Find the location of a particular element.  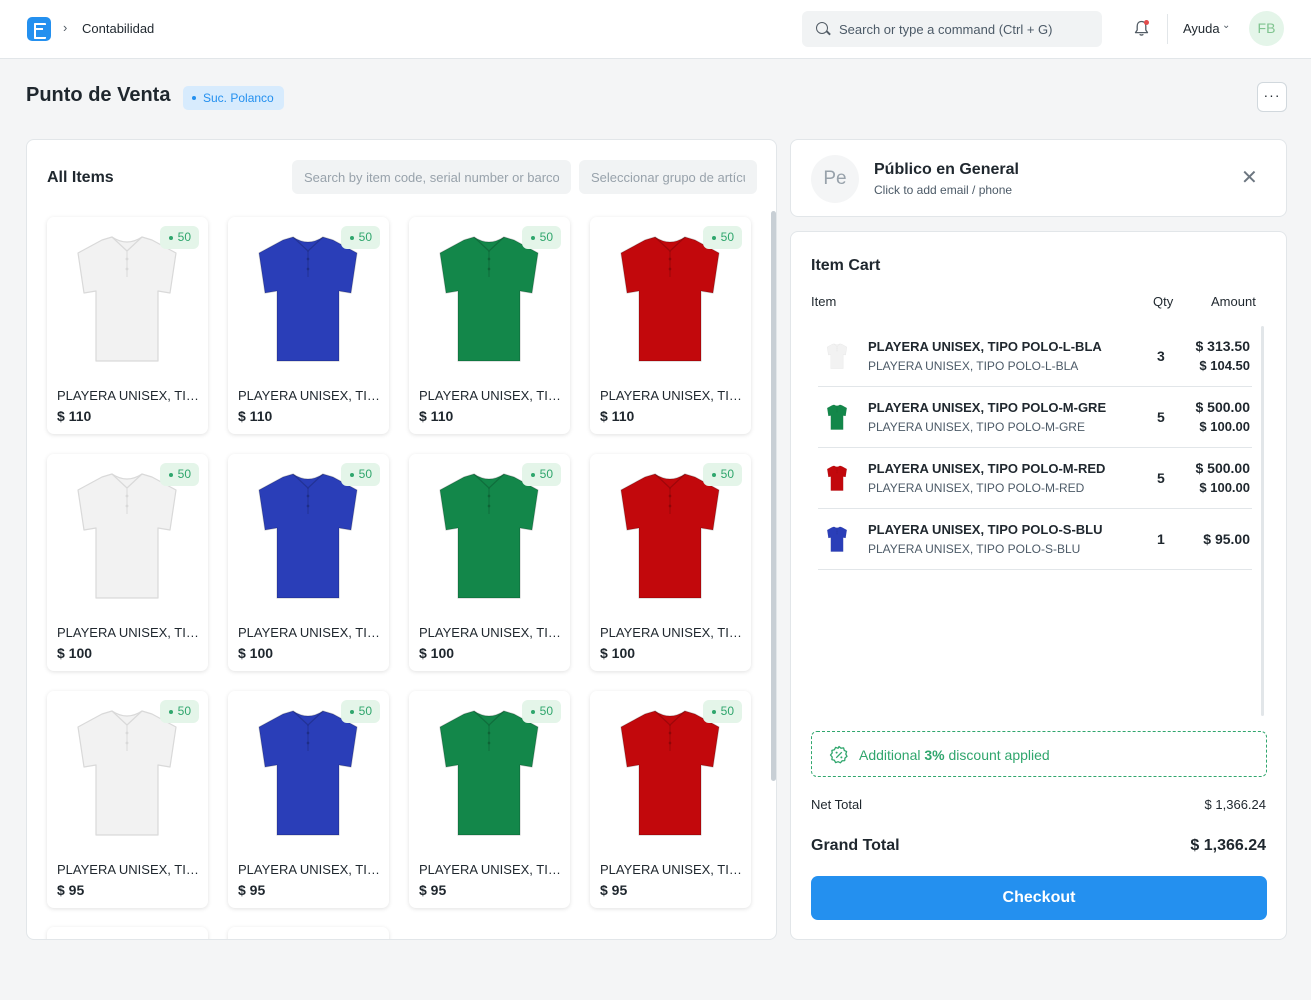

cart-item-qty: 1 is located at coordinates (1161, 539).